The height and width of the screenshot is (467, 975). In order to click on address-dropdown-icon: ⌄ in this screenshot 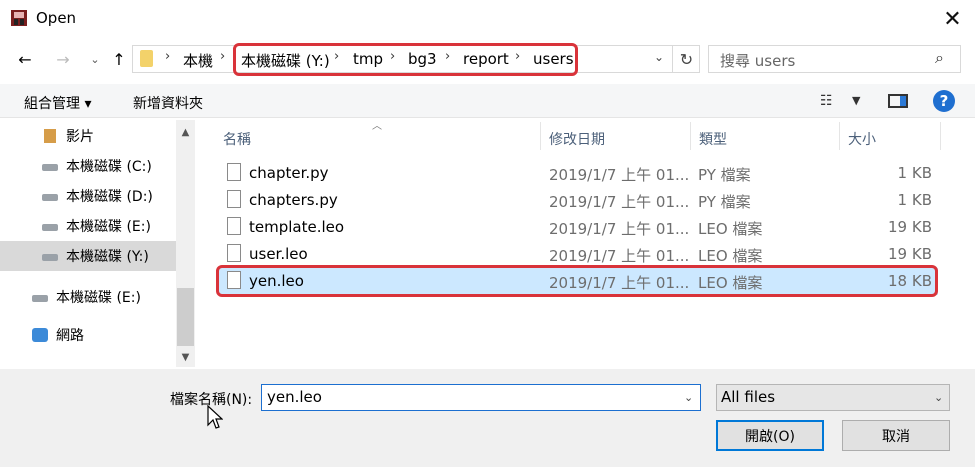, I will do `click(659, 57)`.